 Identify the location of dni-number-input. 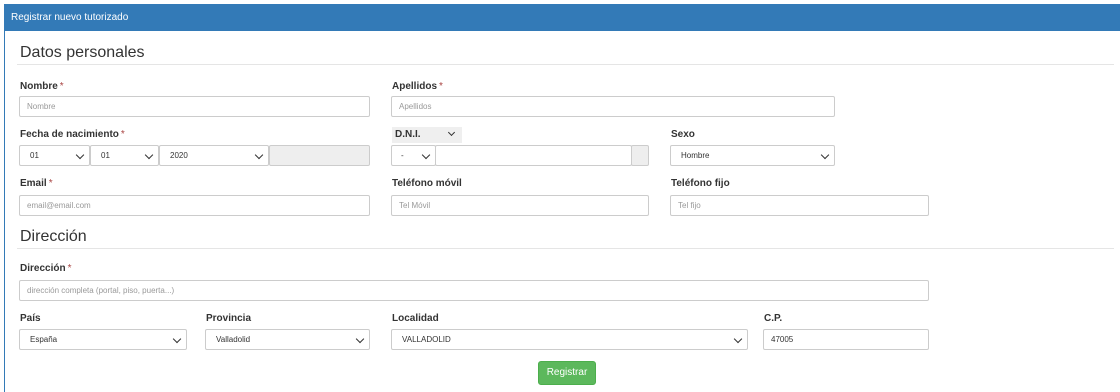
(533, 155).